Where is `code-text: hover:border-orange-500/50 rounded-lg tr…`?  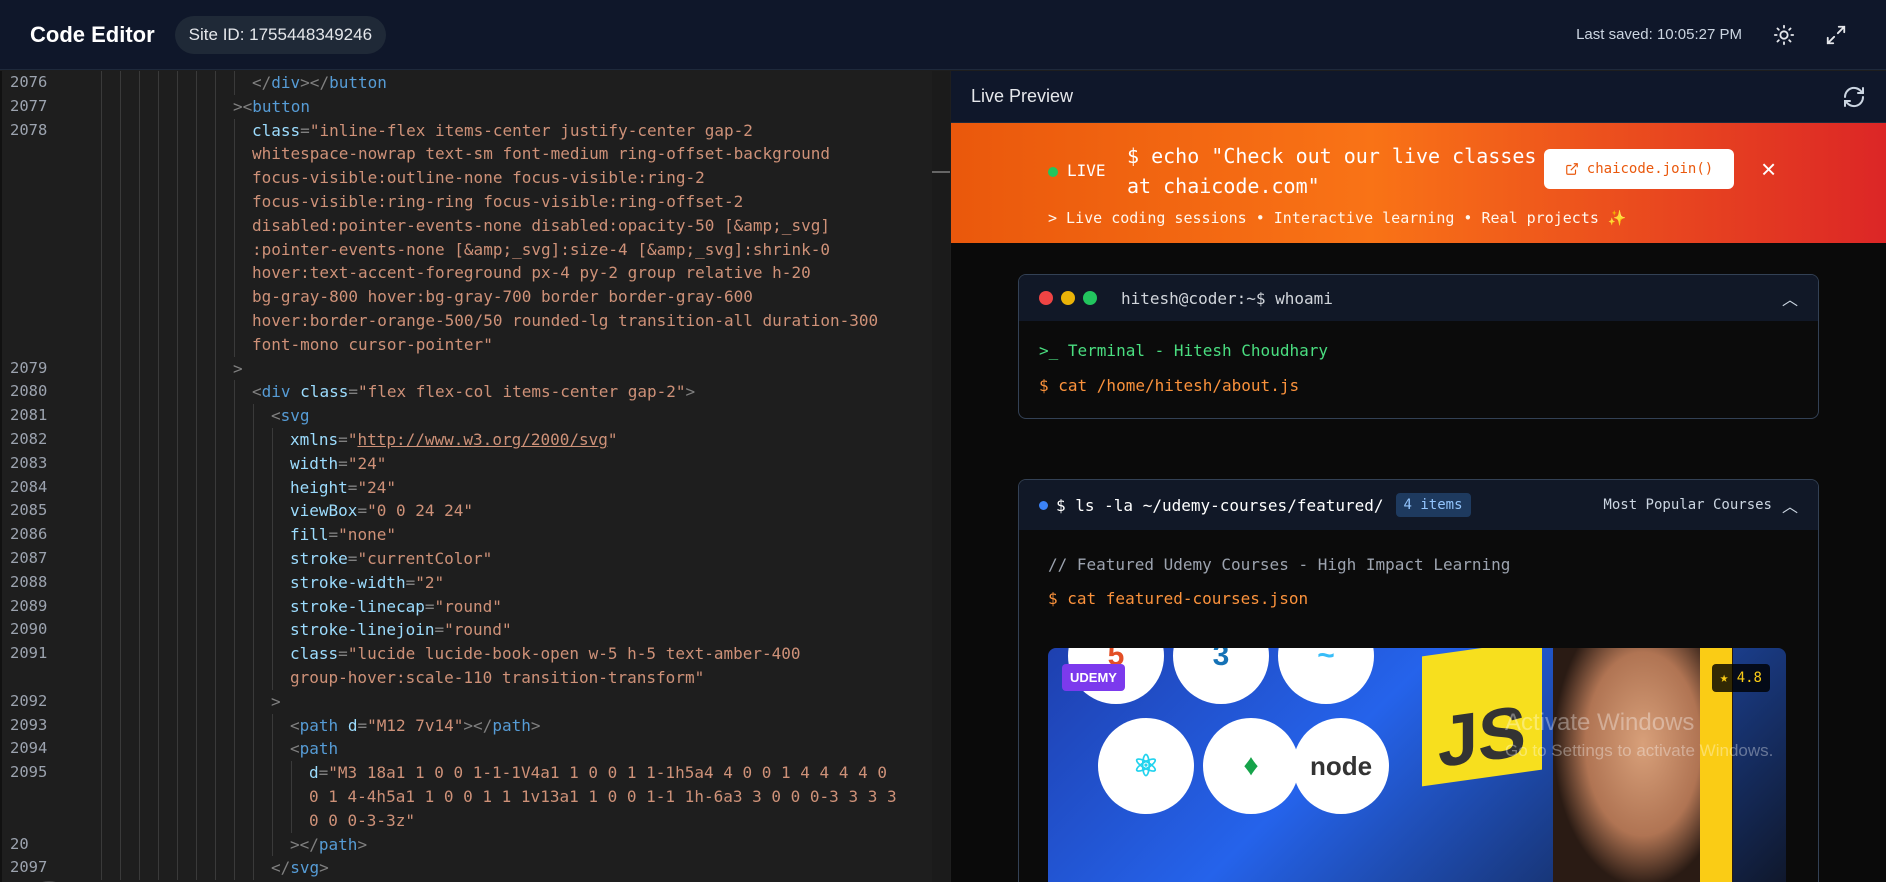
code-text: hover:border-orange-500/50 rounded-lg tr… is located at coordinates (565, 321).